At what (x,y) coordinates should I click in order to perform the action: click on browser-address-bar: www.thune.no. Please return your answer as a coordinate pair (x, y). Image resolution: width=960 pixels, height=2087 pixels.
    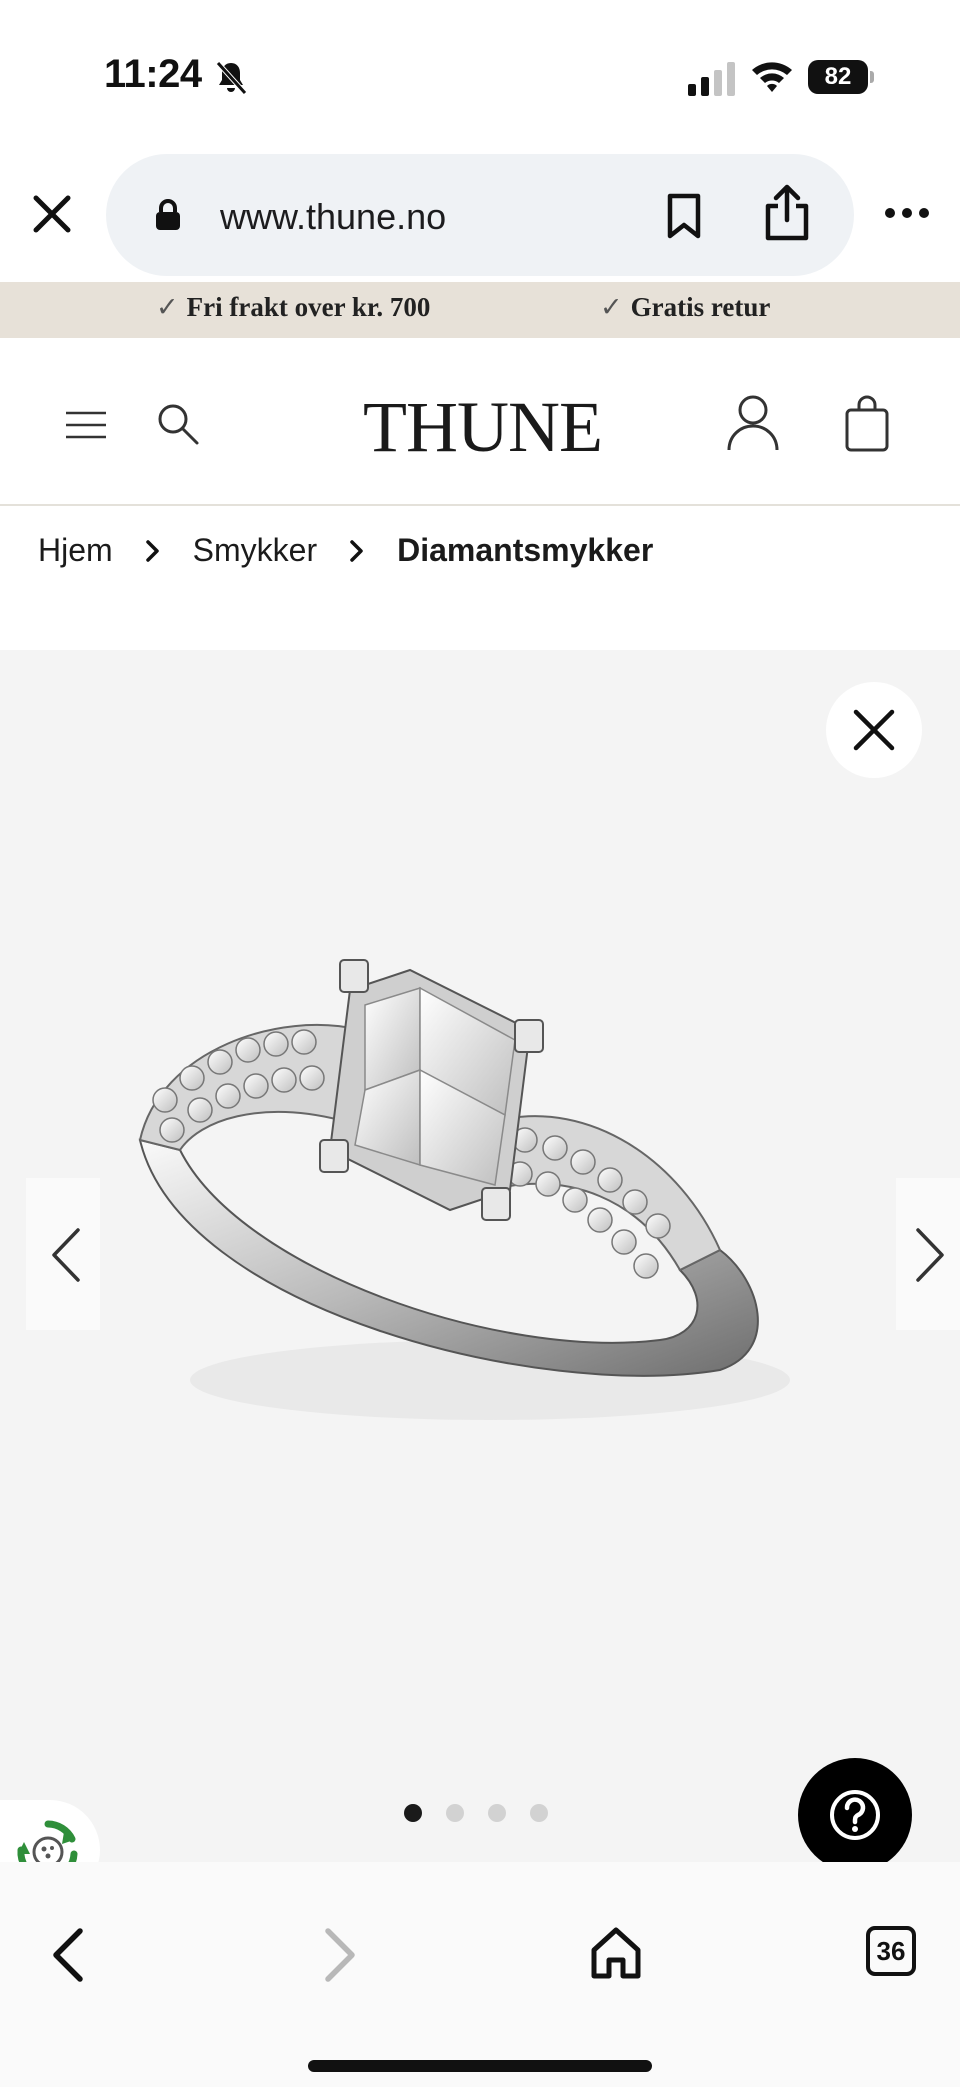
    Looking at the image, I should click on (480, 216).